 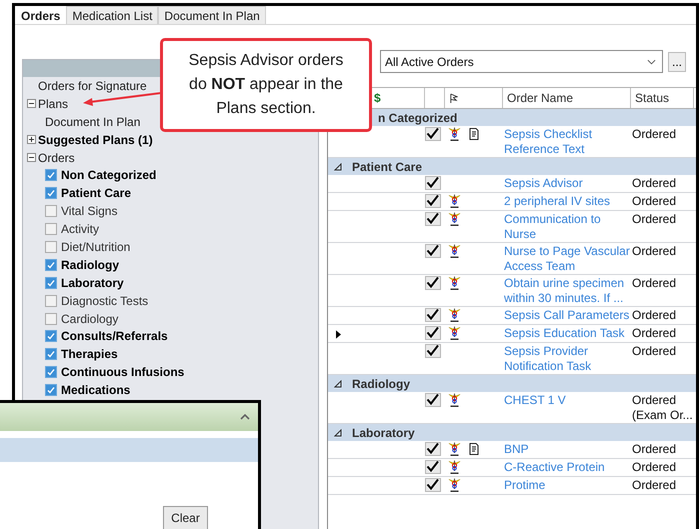 I want to click on order-name-link: BNP, so click(x=567, y=449).